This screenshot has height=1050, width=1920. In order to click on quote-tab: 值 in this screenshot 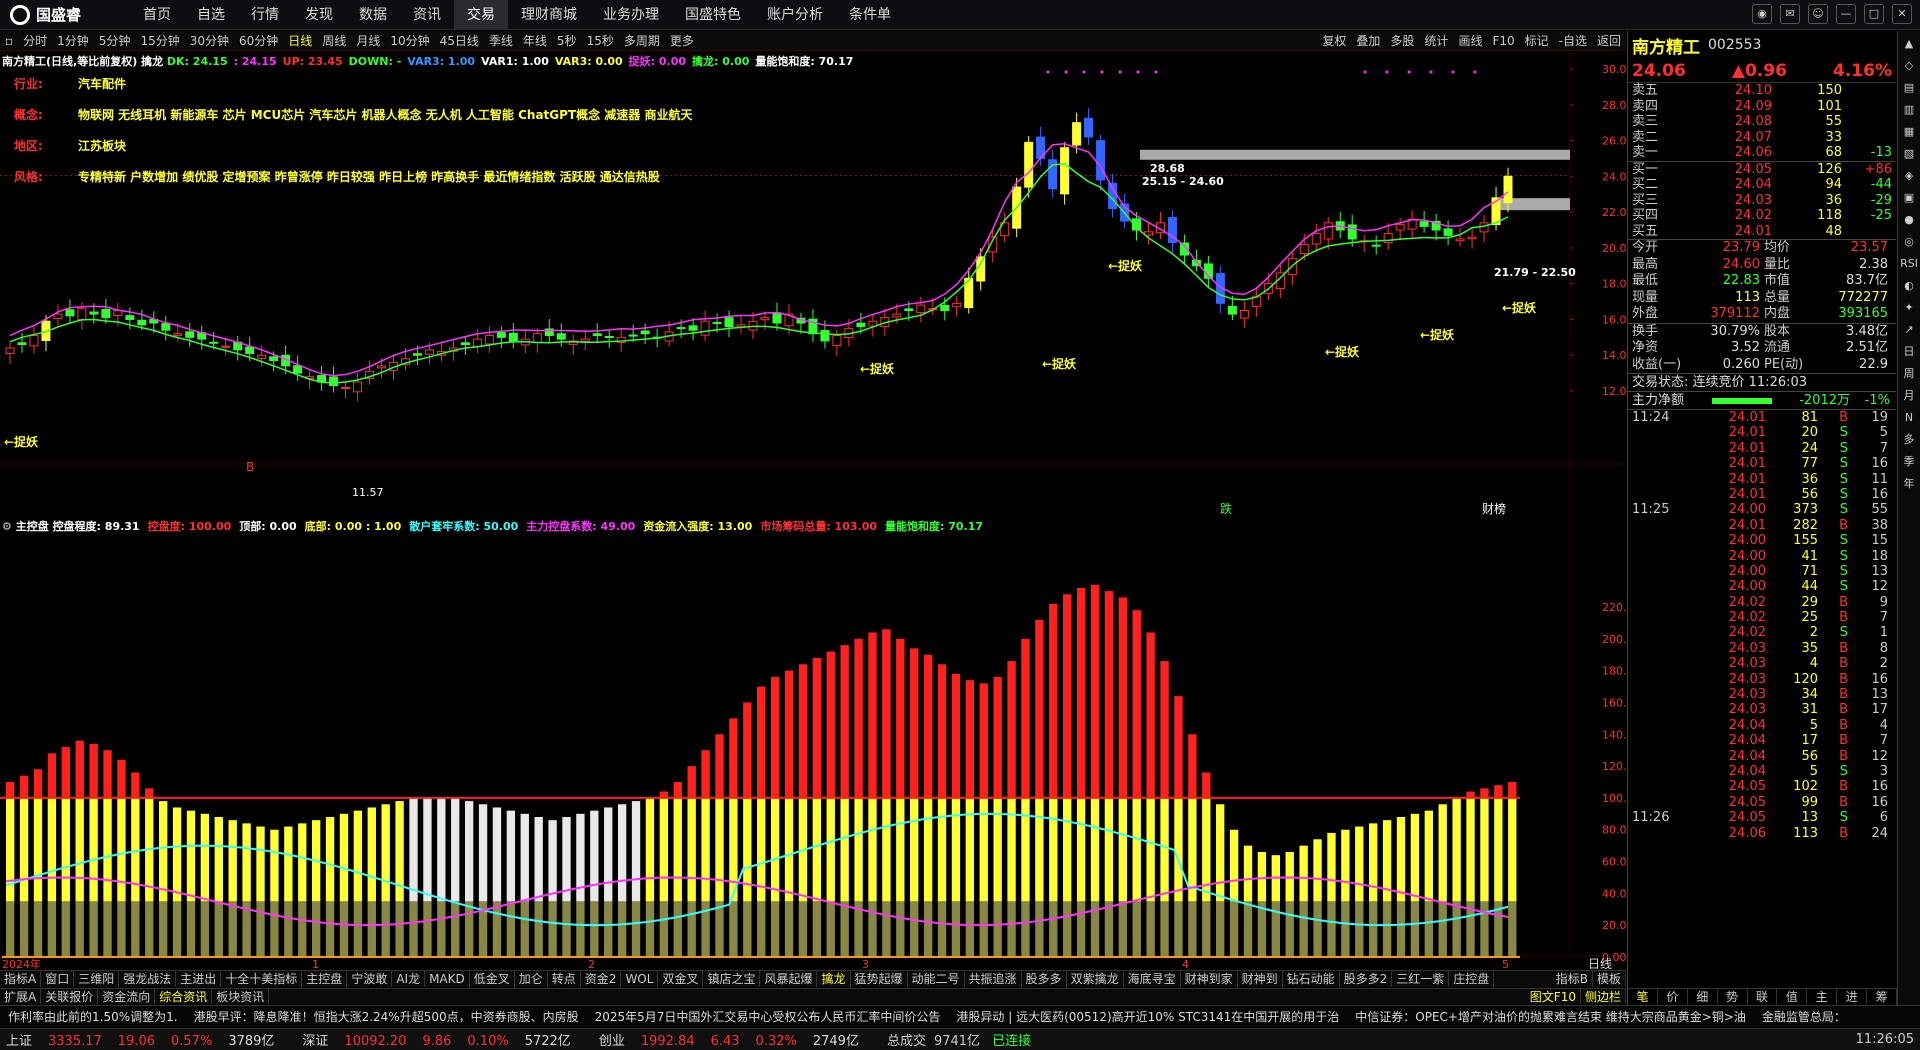, I will do `click(1792, 997)`.